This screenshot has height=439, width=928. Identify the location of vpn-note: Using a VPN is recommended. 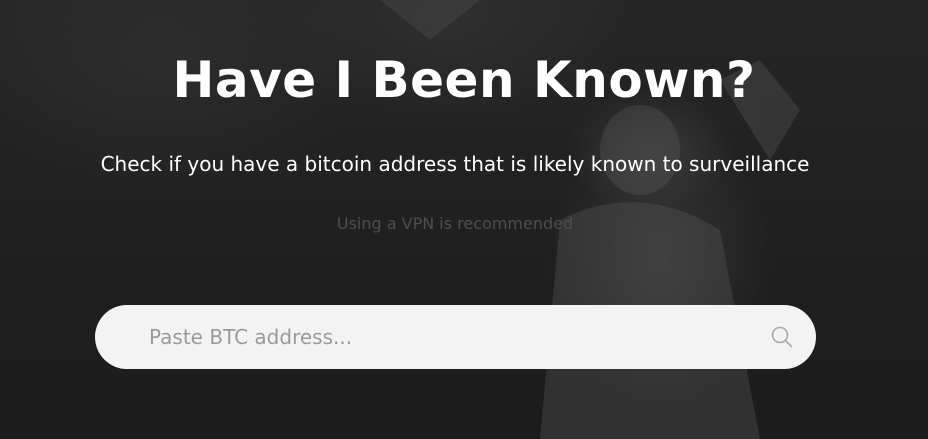
(455, 223).